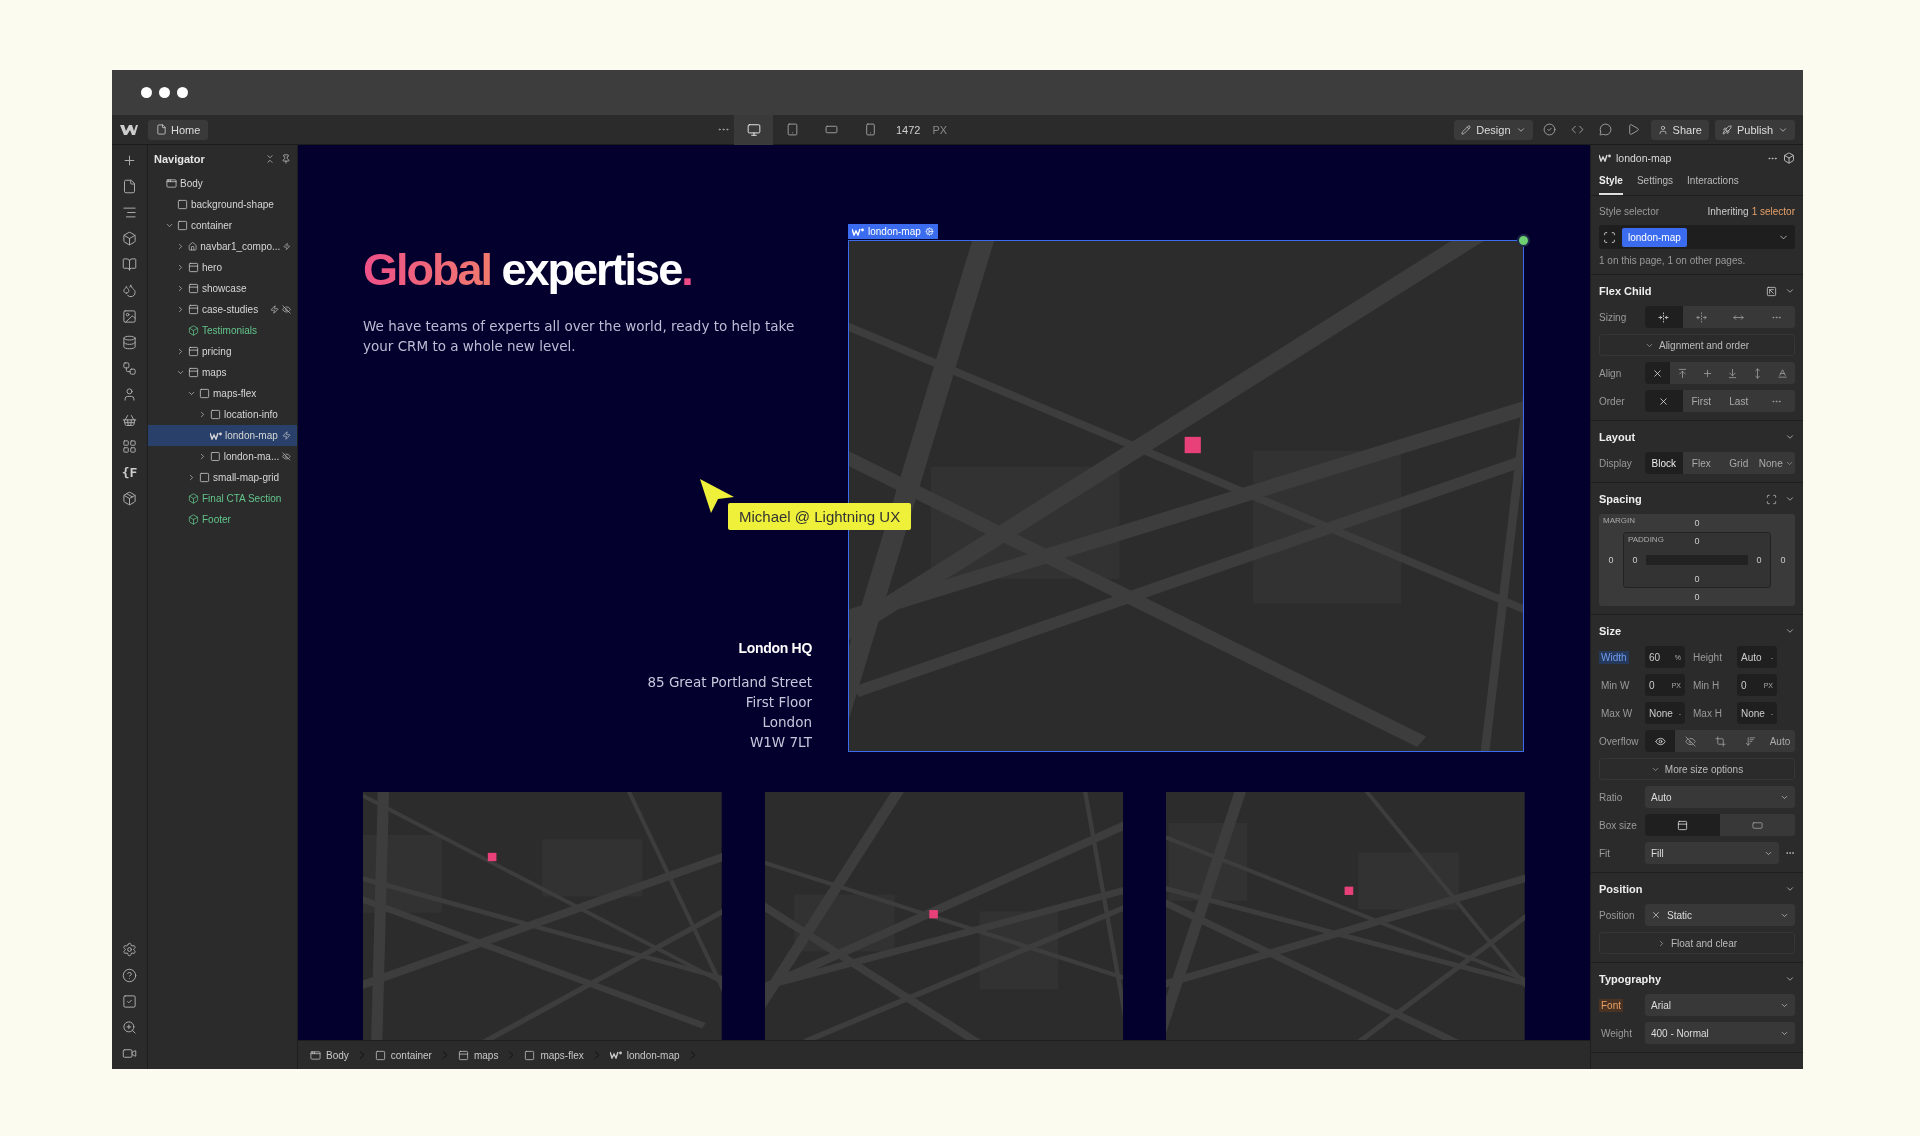 This screenshot has width=1920, height=1136. Describe the element at coordinates (129, 368) in the screenshot. I see `workflow-icon` at that location.